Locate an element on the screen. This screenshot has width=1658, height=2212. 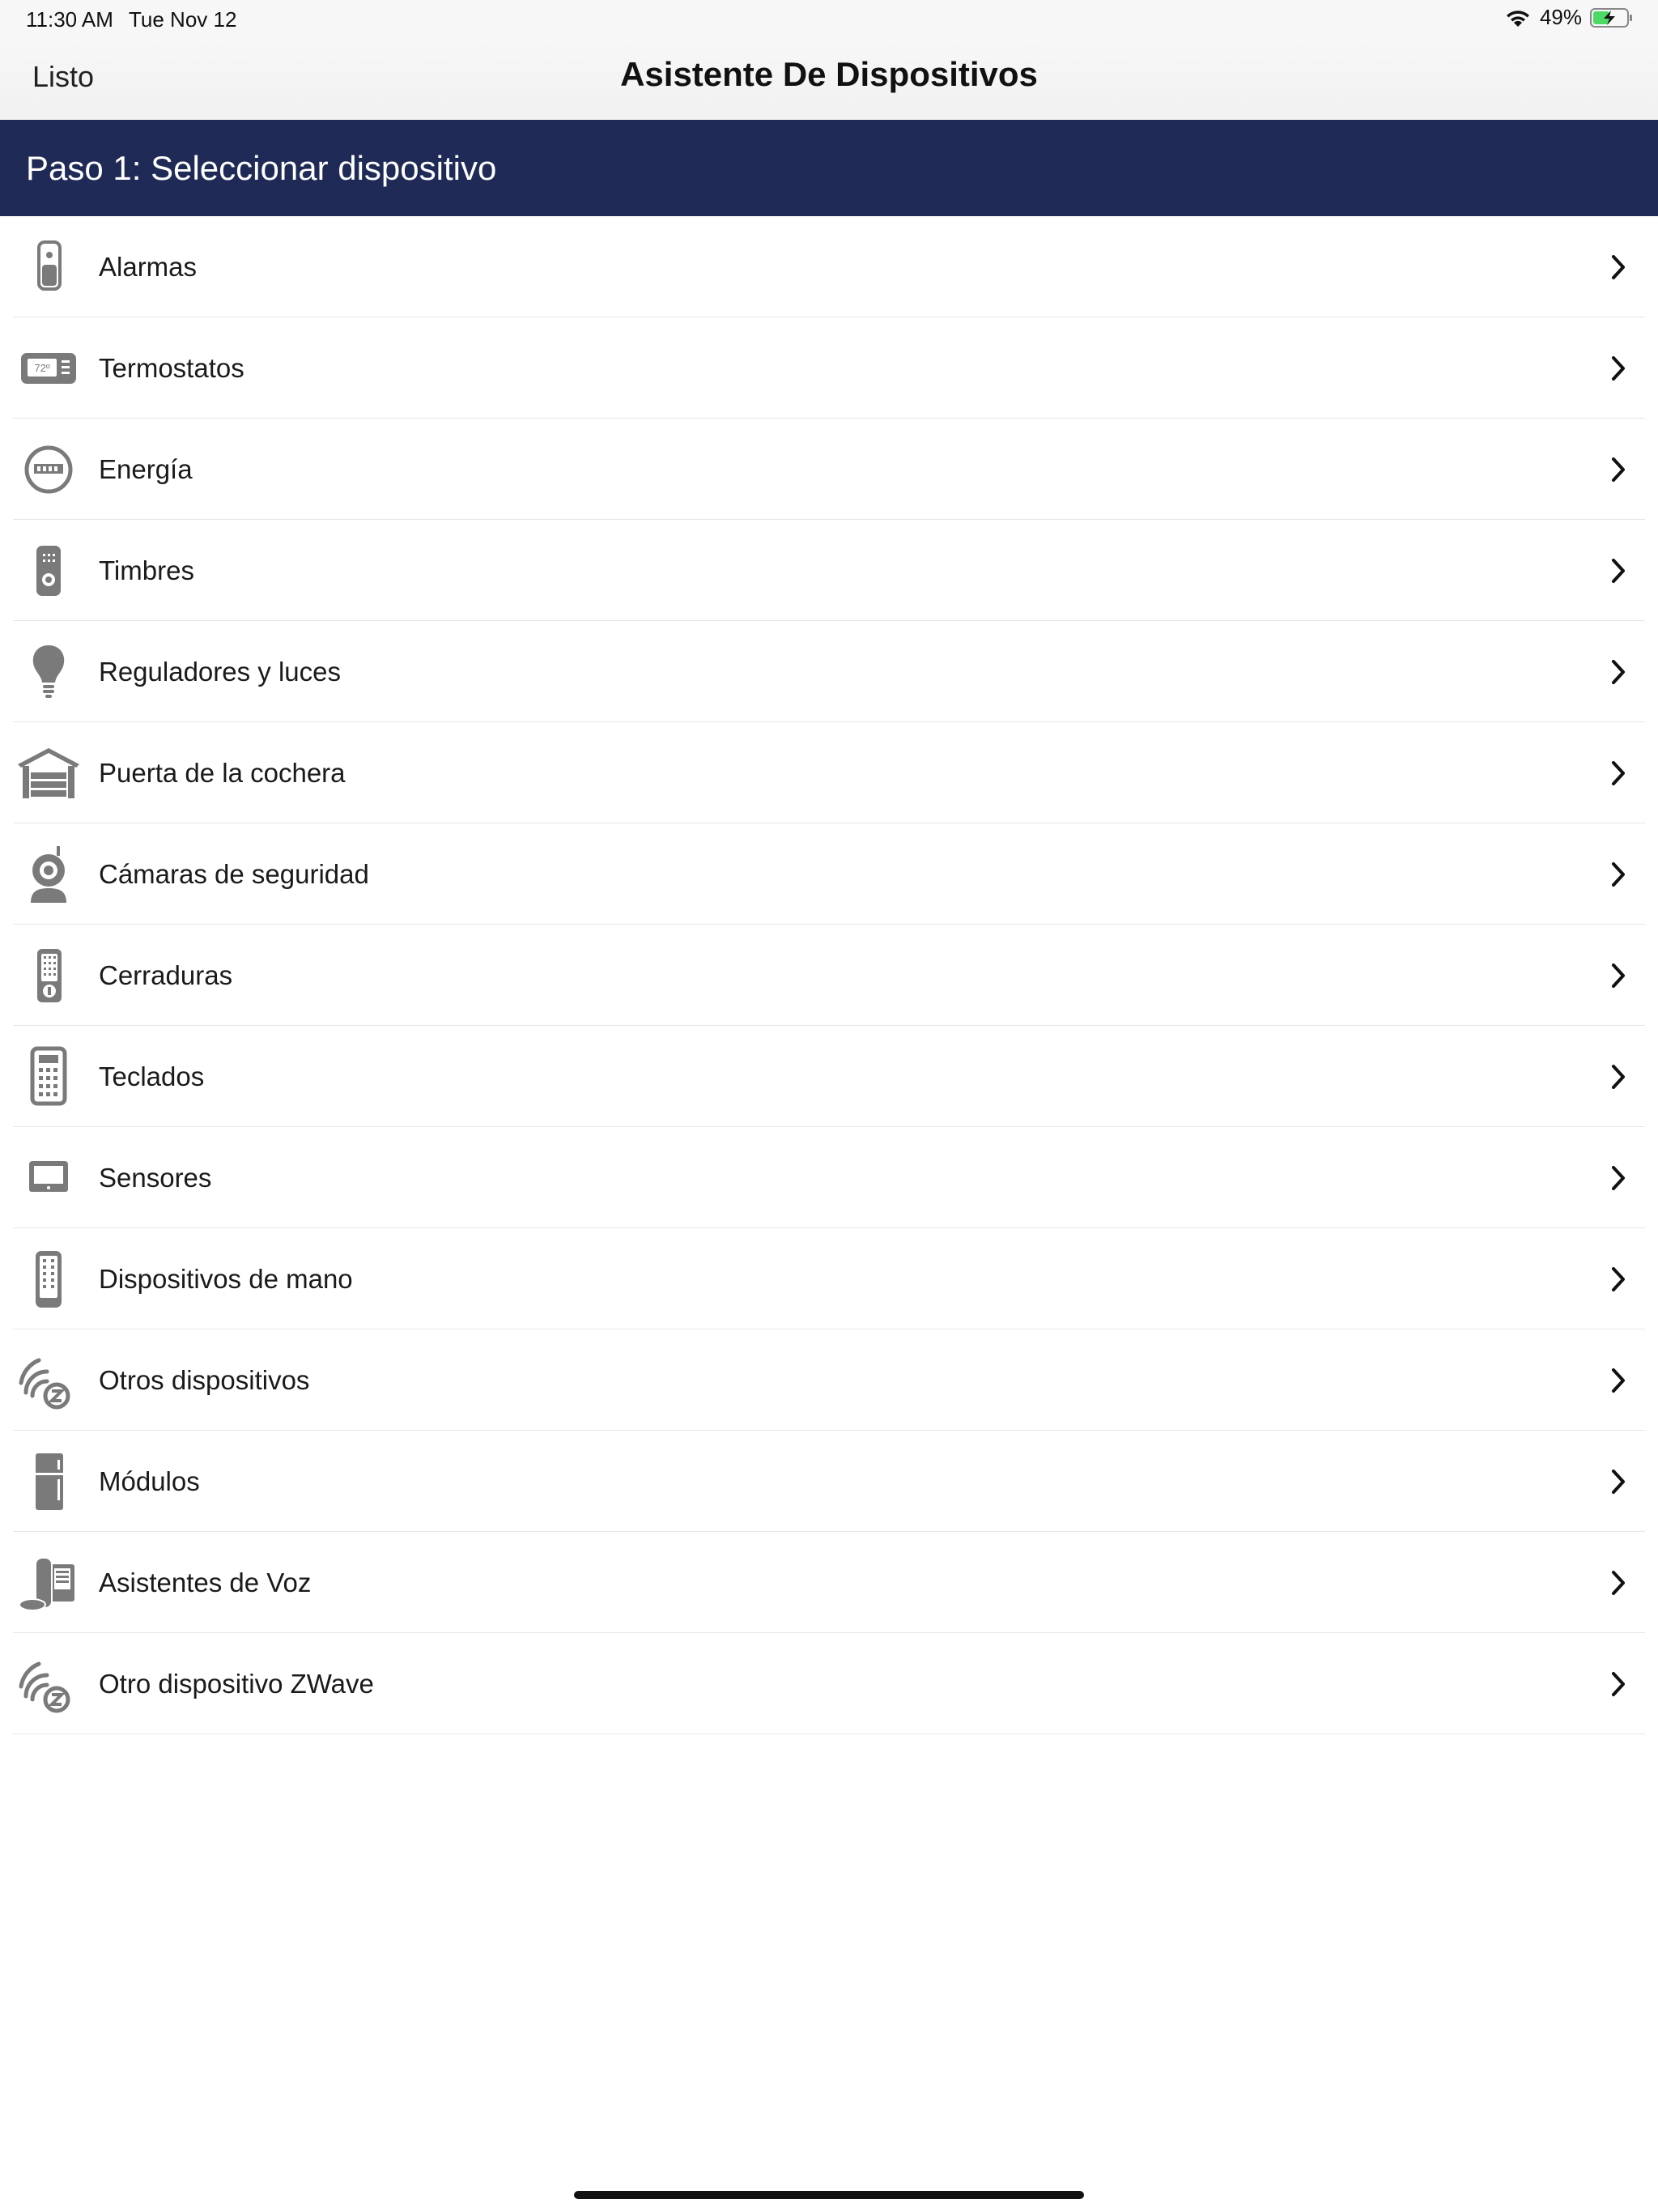
device-row-reguladores-y-luces: Reguladores y luces is located at coordinates (829, 672).